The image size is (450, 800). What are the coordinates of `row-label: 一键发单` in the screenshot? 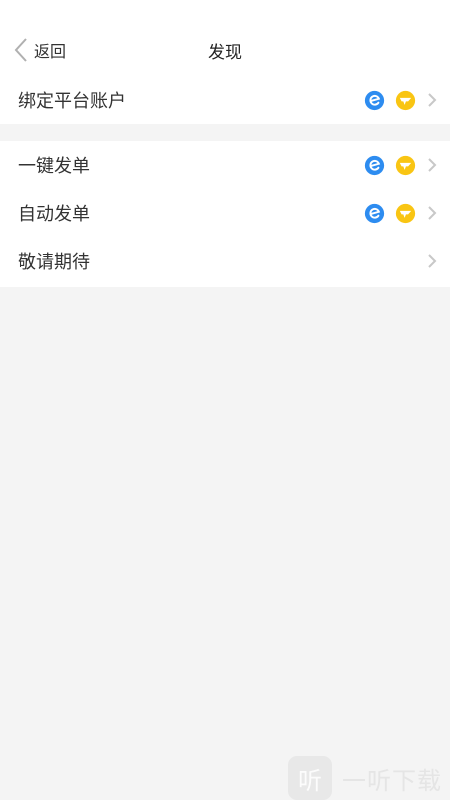 It's located at (54, 166).